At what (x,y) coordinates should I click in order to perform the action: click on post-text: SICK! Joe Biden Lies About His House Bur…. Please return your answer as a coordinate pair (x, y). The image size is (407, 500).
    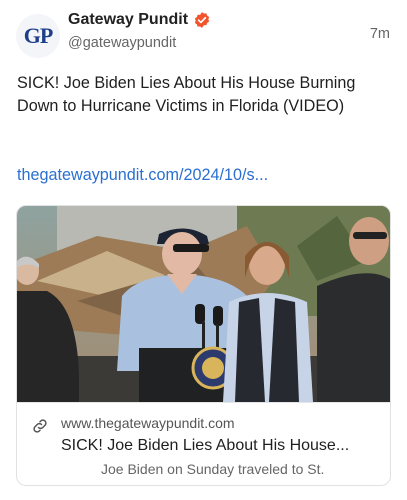
    Looking at the image, I should click on (186, 94).